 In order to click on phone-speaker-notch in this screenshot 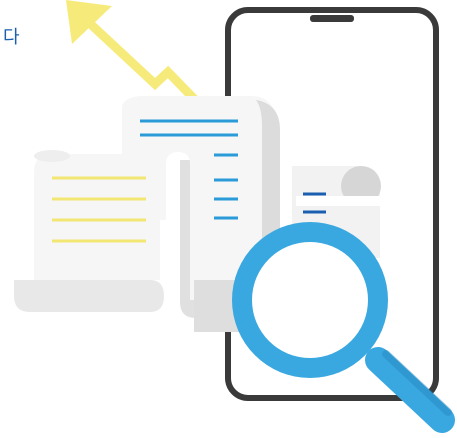, I will do `click(332, 18)`.